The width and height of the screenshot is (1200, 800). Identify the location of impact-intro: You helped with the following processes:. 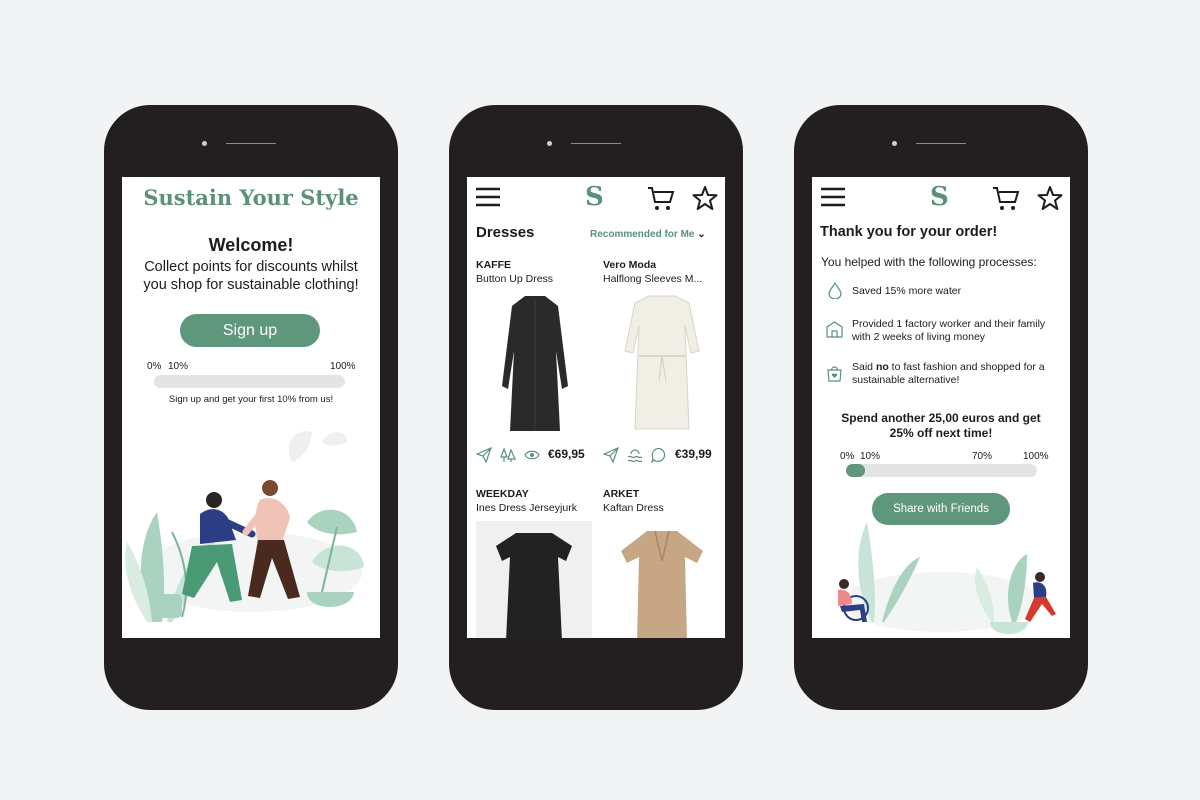
(929, 262).